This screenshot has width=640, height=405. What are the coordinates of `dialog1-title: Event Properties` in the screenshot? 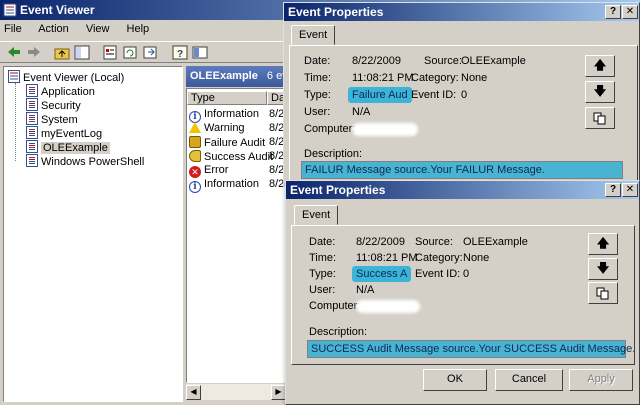 It's located at (336, 12).